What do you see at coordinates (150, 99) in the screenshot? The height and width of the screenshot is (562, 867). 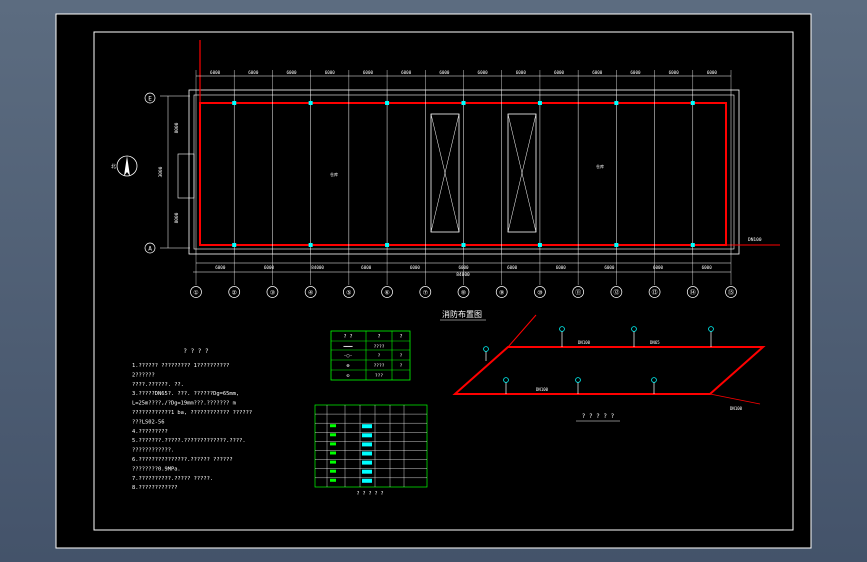 I see `row-label-e: E` at bounding box center [150, 99].